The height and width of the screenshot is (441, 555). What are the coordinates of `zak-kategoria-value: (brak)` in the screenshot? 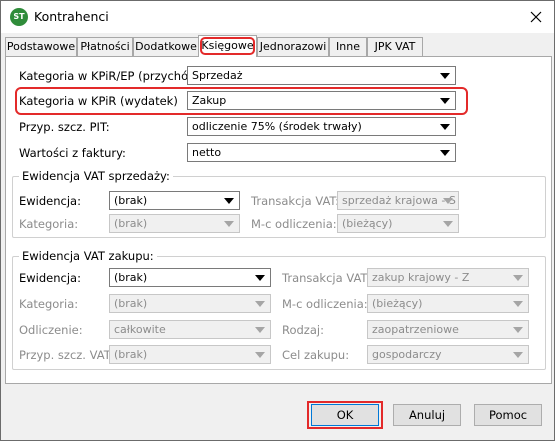 It's located at (131, 303).